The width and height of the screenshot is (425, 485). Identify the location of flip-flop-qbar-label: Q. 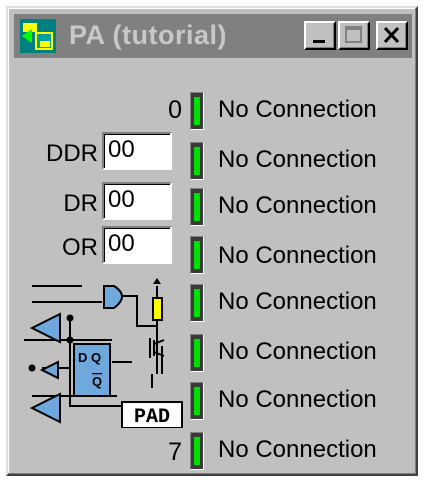
(97, 381).